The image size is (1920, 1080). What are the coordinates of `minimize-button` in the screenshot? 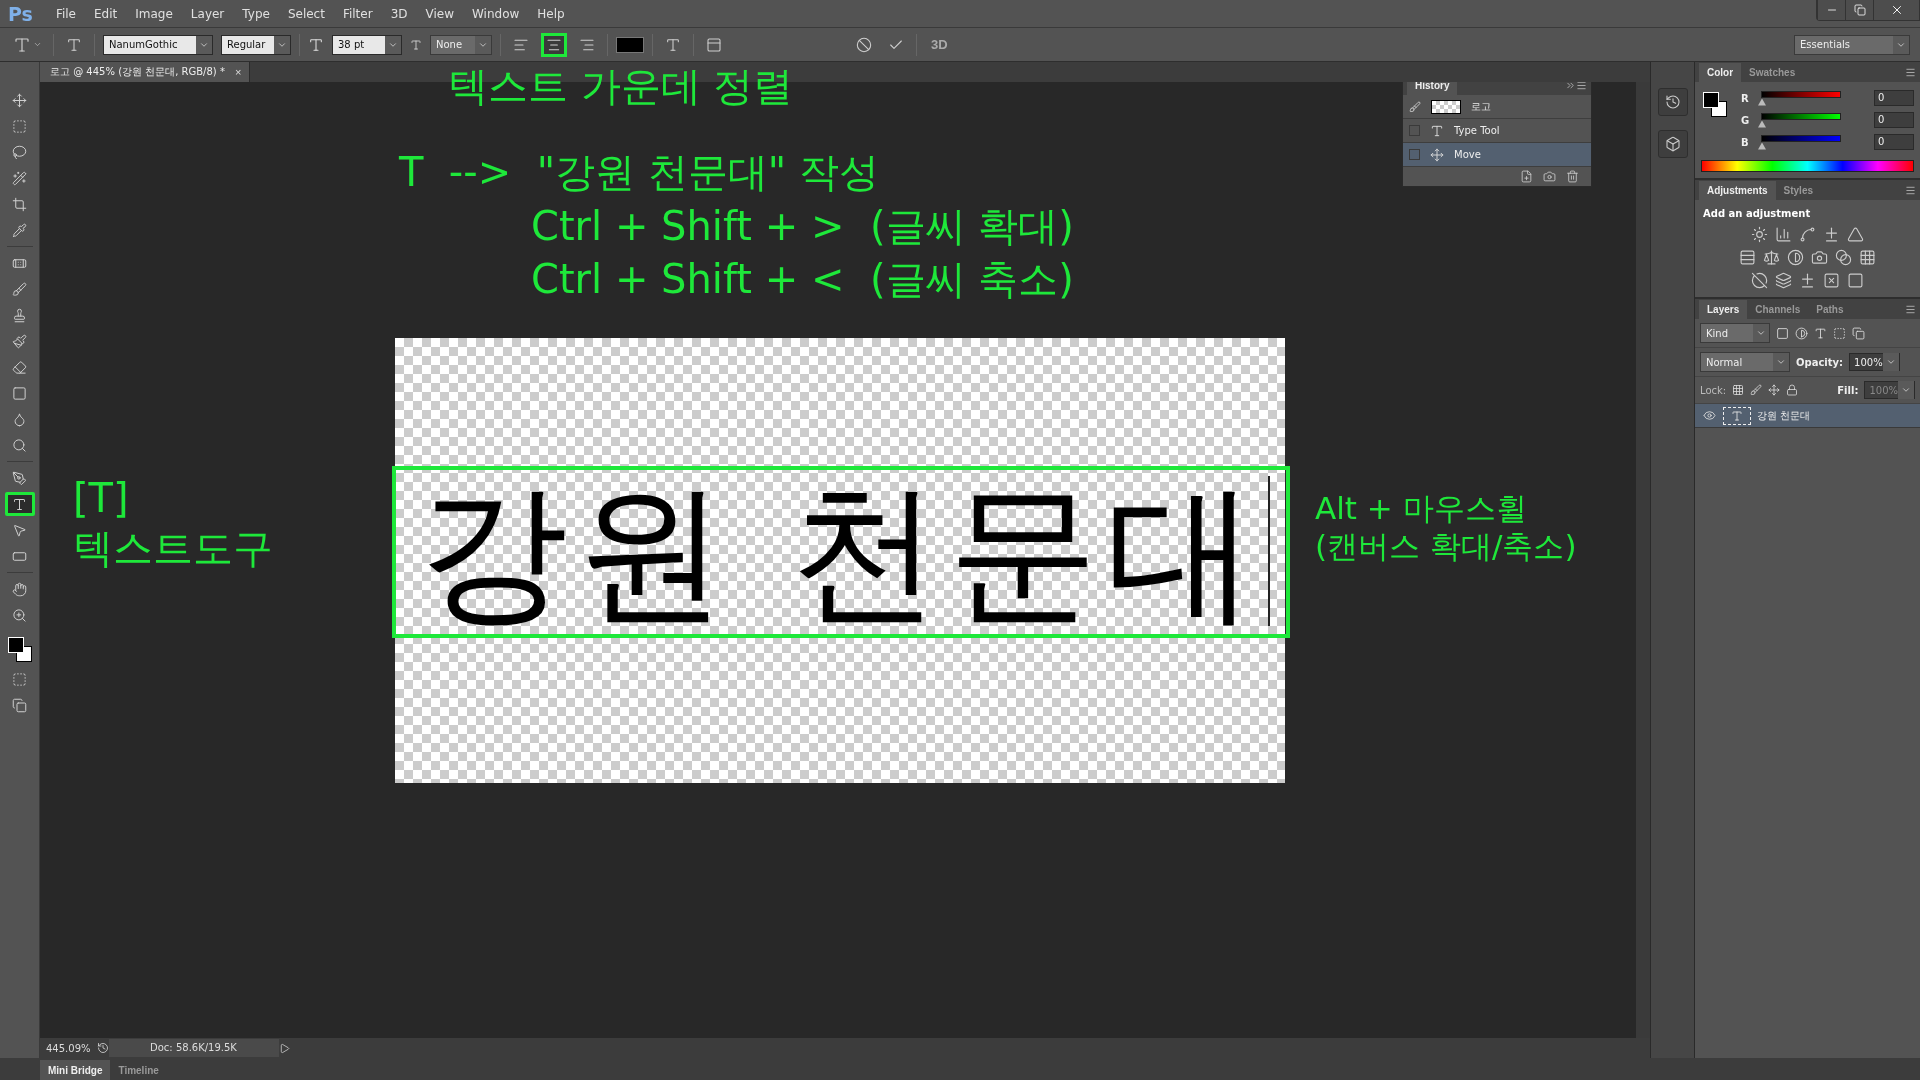 It's located at (1831, 10).